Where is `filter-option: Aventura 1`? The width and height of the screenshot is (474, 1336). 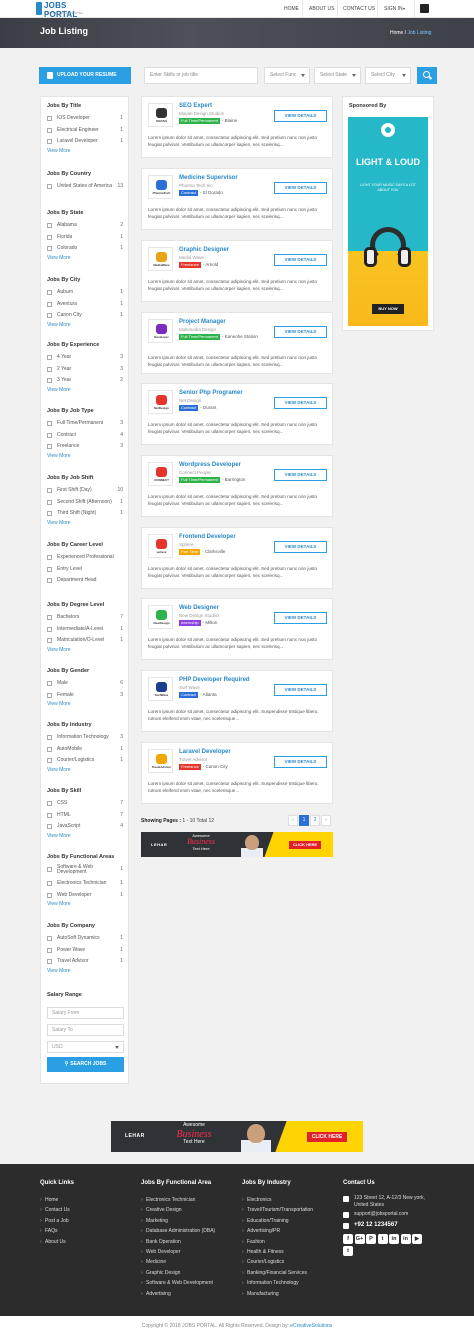 filter-option: Aventura 1 is located at coordinates (87, 306).